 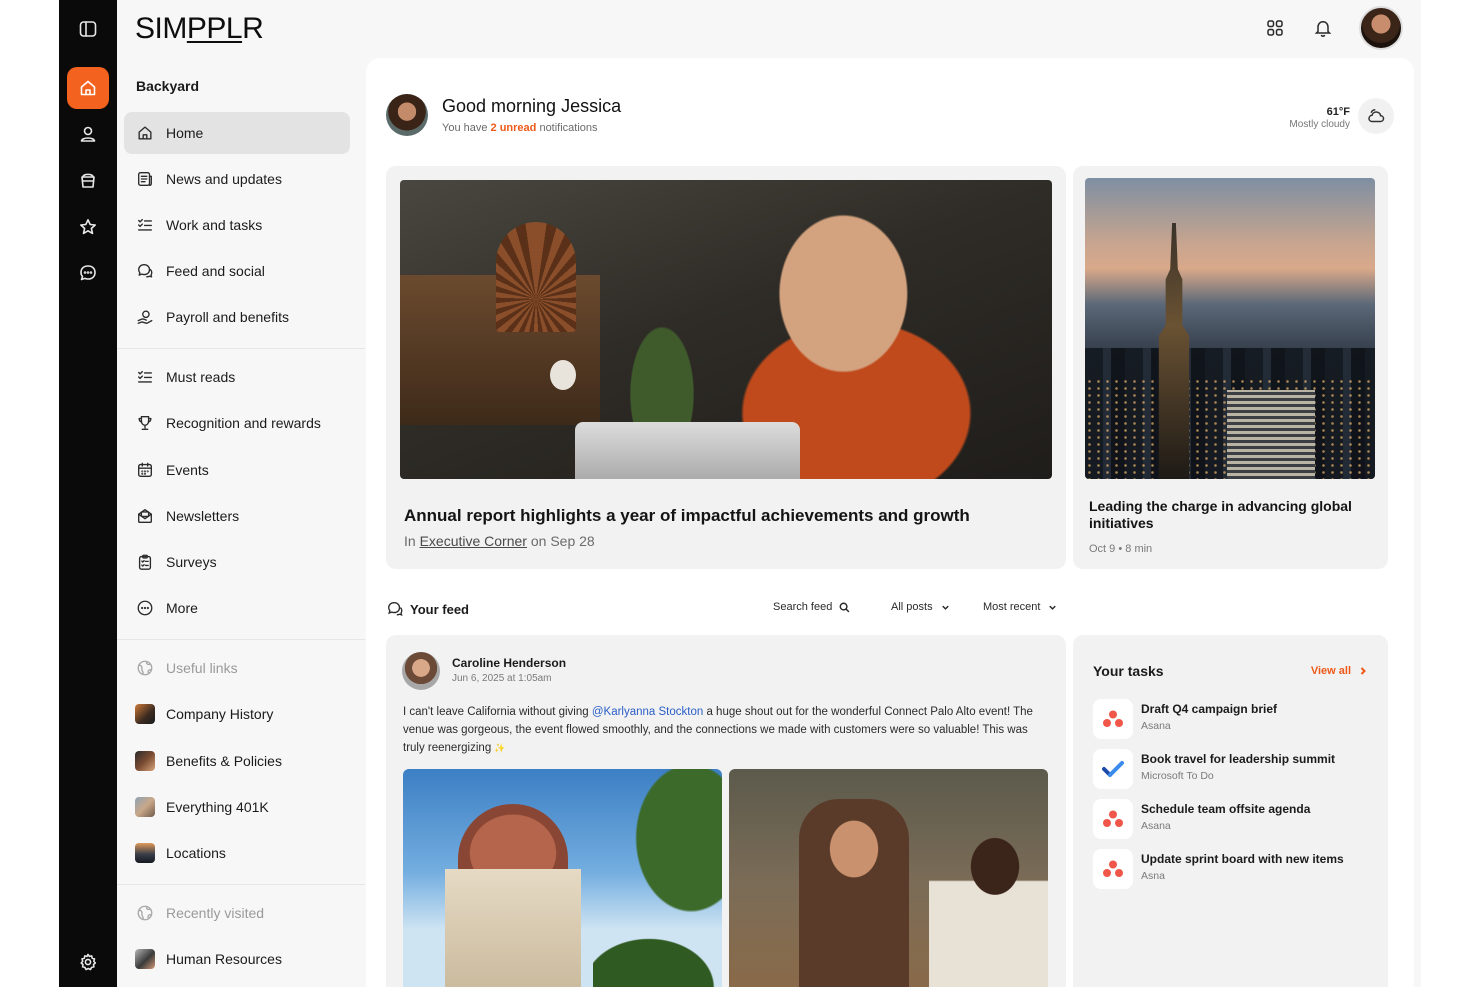 I want to click on view-all-tasks-link: View all, so click(x=1339, y=671).